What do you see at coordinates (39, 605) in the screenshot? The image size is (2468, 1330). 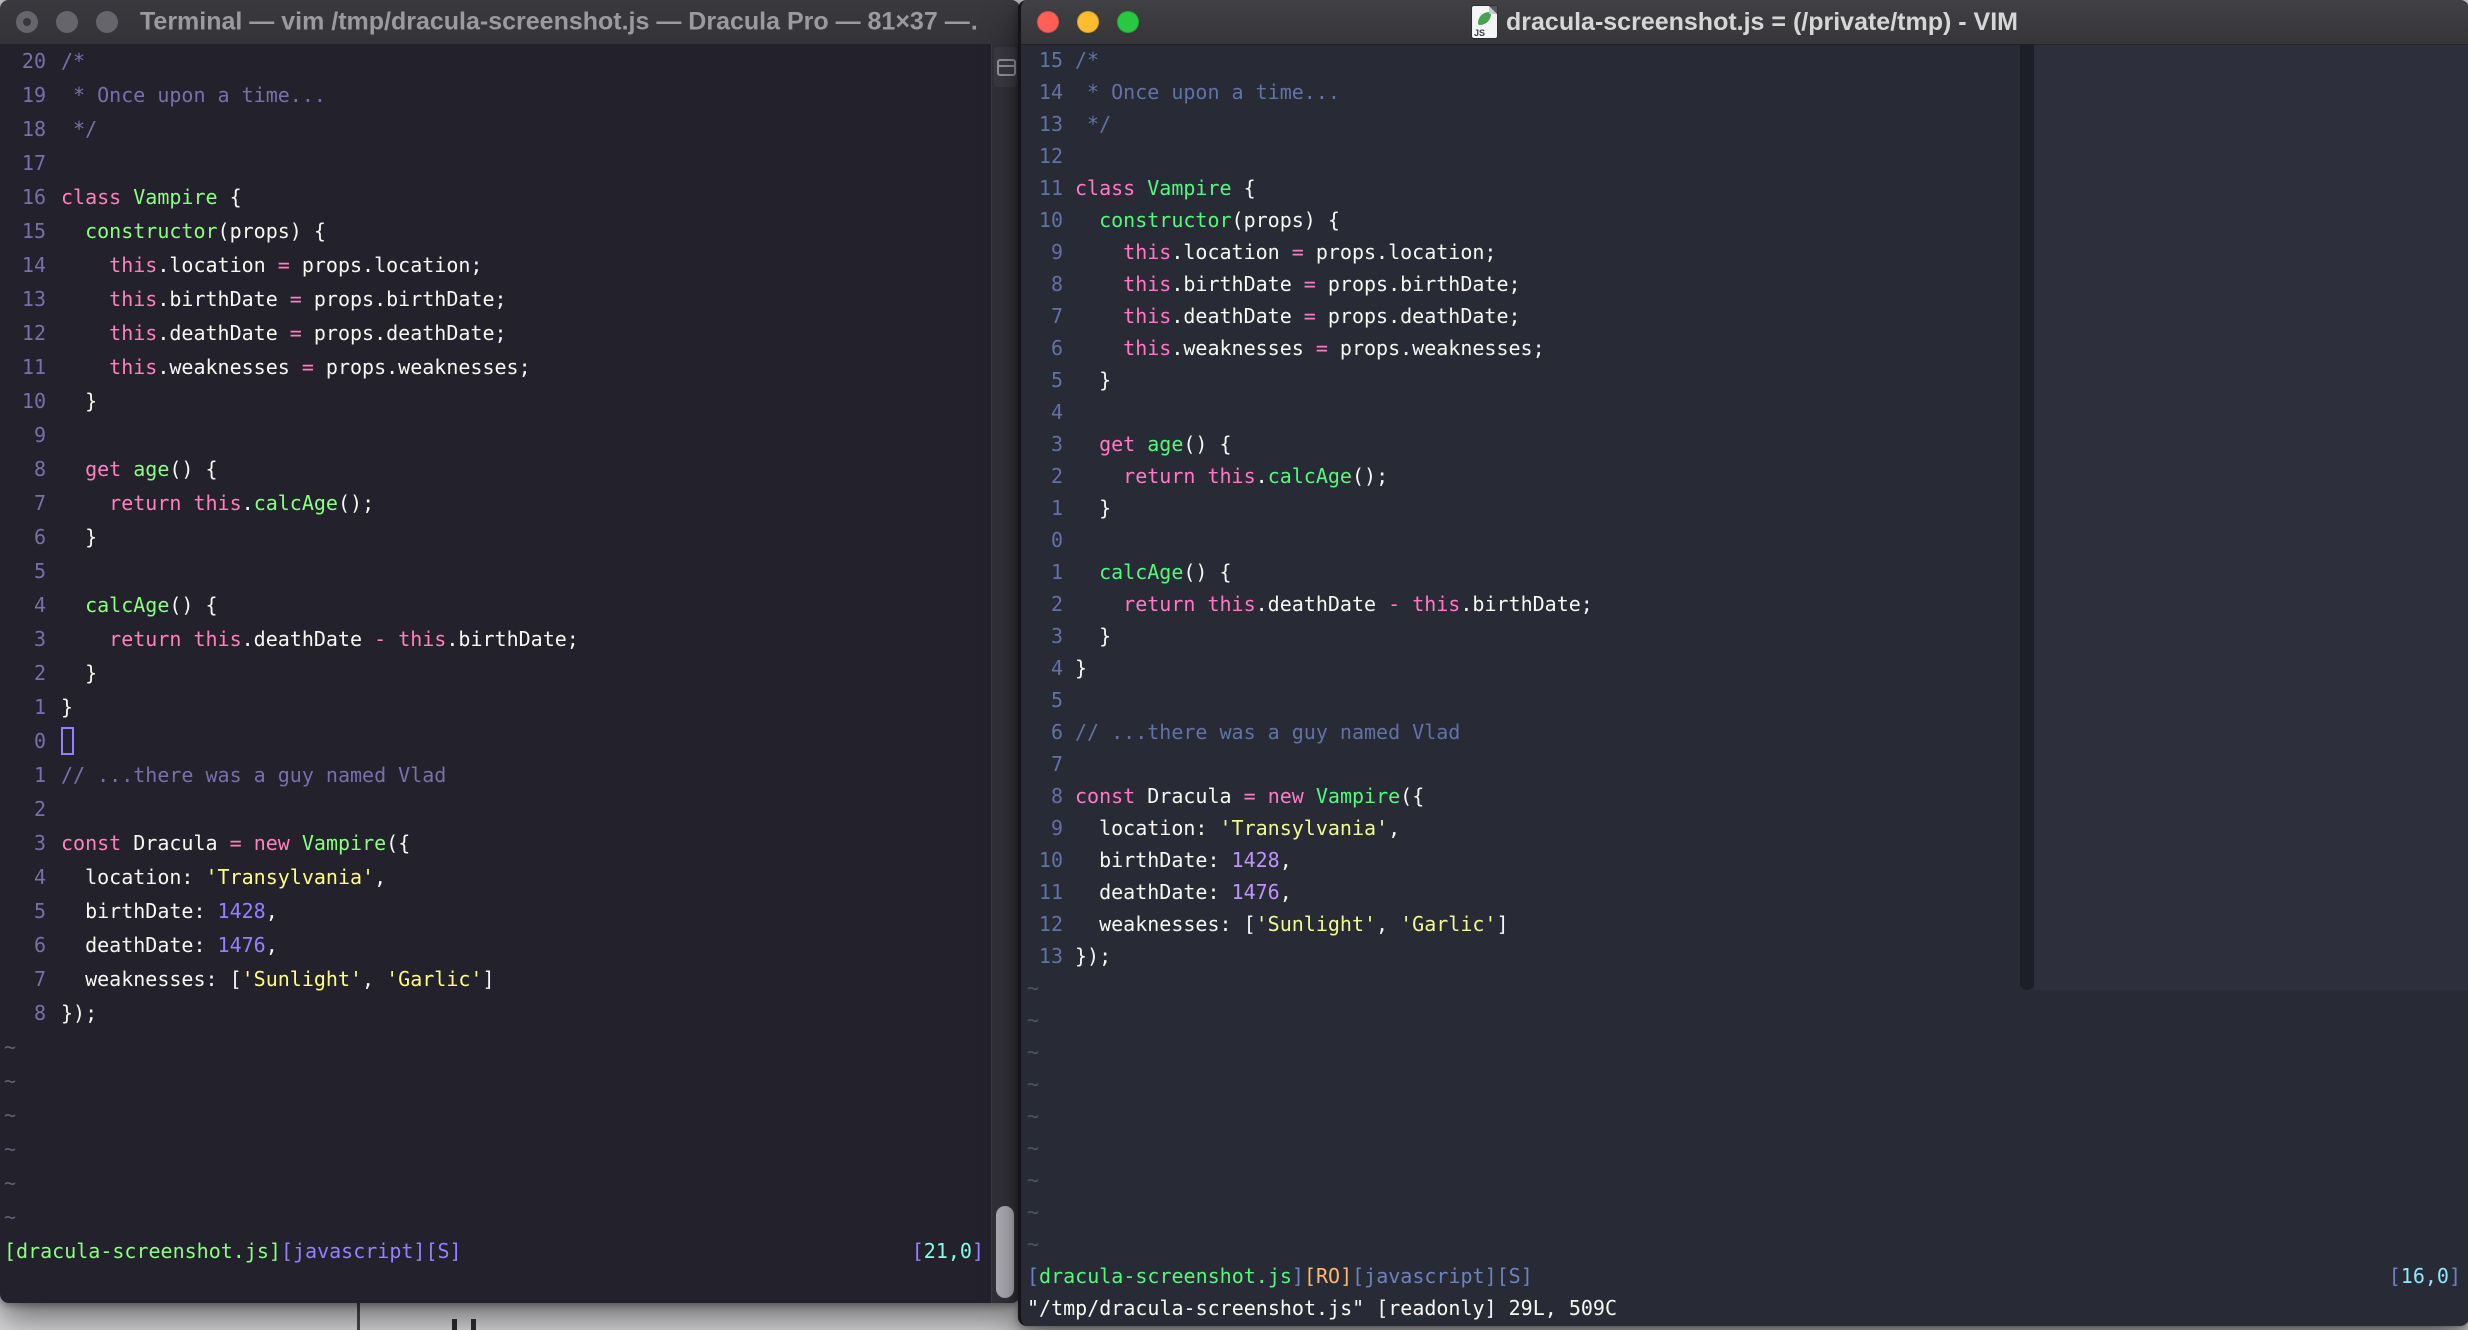 I see `line-number: 4` at bounding box center [39, 605].